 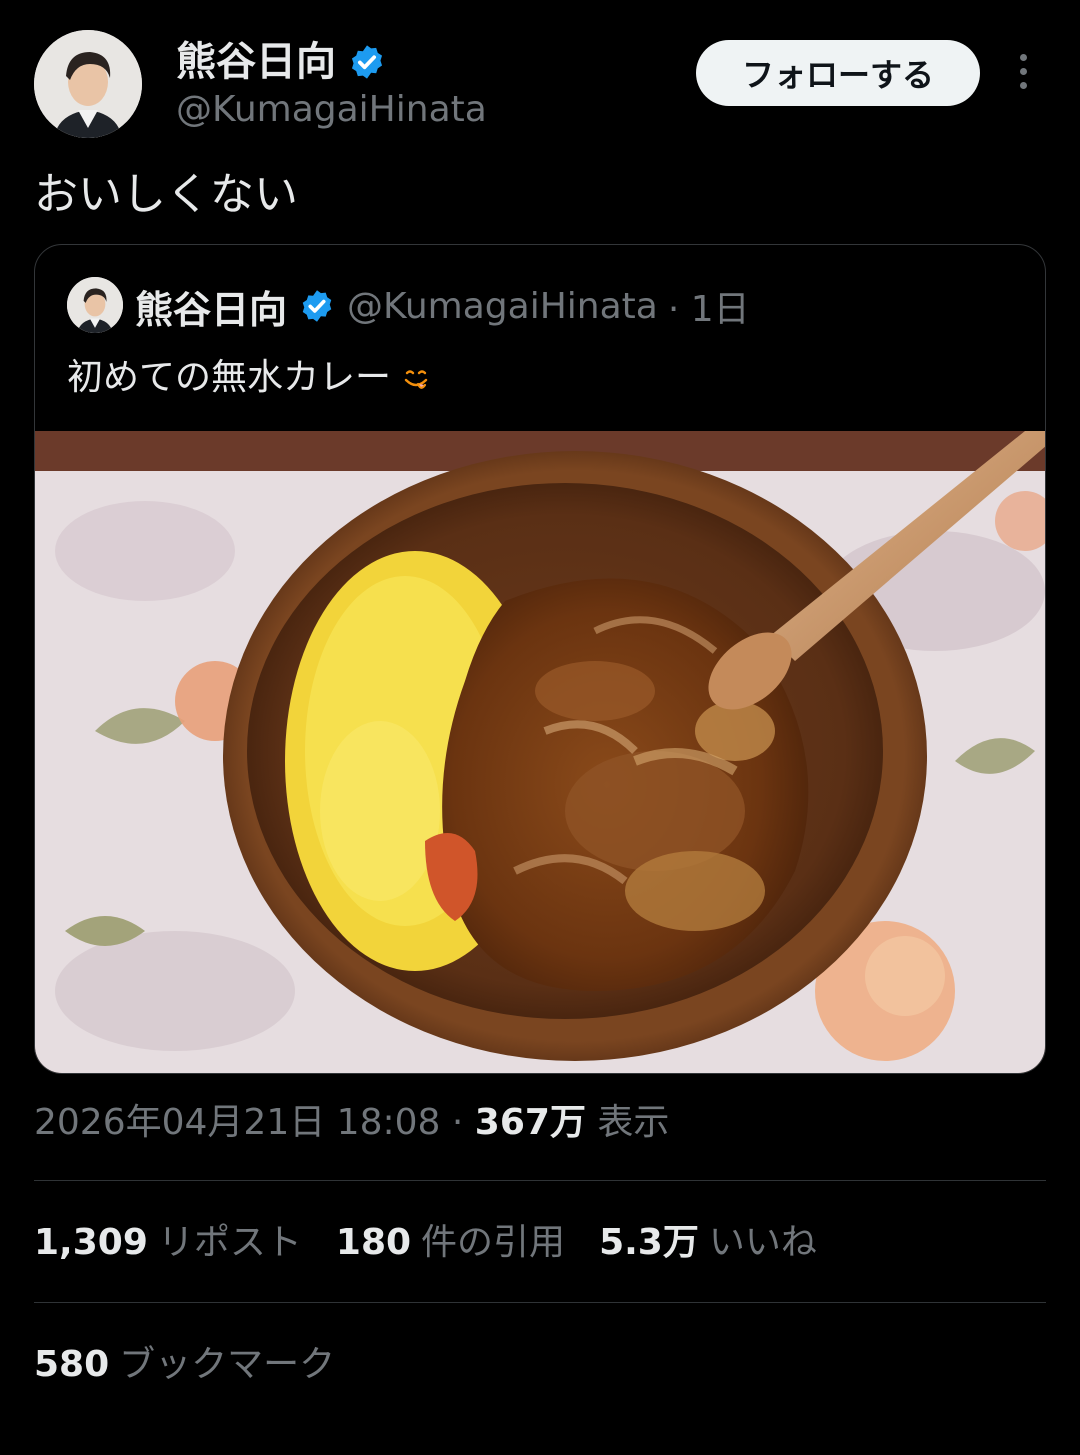 What do you see at coordinates (530, 1122) in the screenshot?
I see `views-count: 367万` at bounding box center [530, 1122].